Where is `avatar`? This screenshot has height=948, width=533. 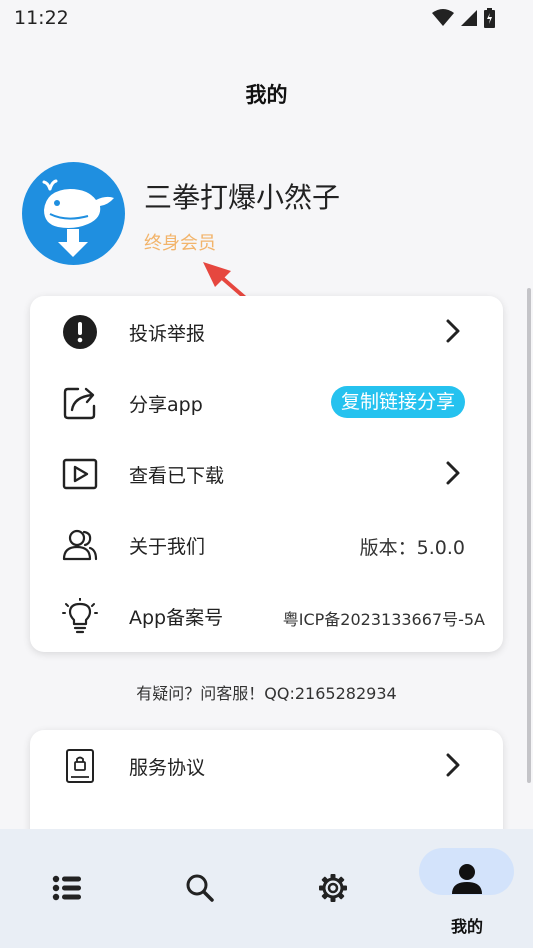 avatar is located at coordinates (73, 213).